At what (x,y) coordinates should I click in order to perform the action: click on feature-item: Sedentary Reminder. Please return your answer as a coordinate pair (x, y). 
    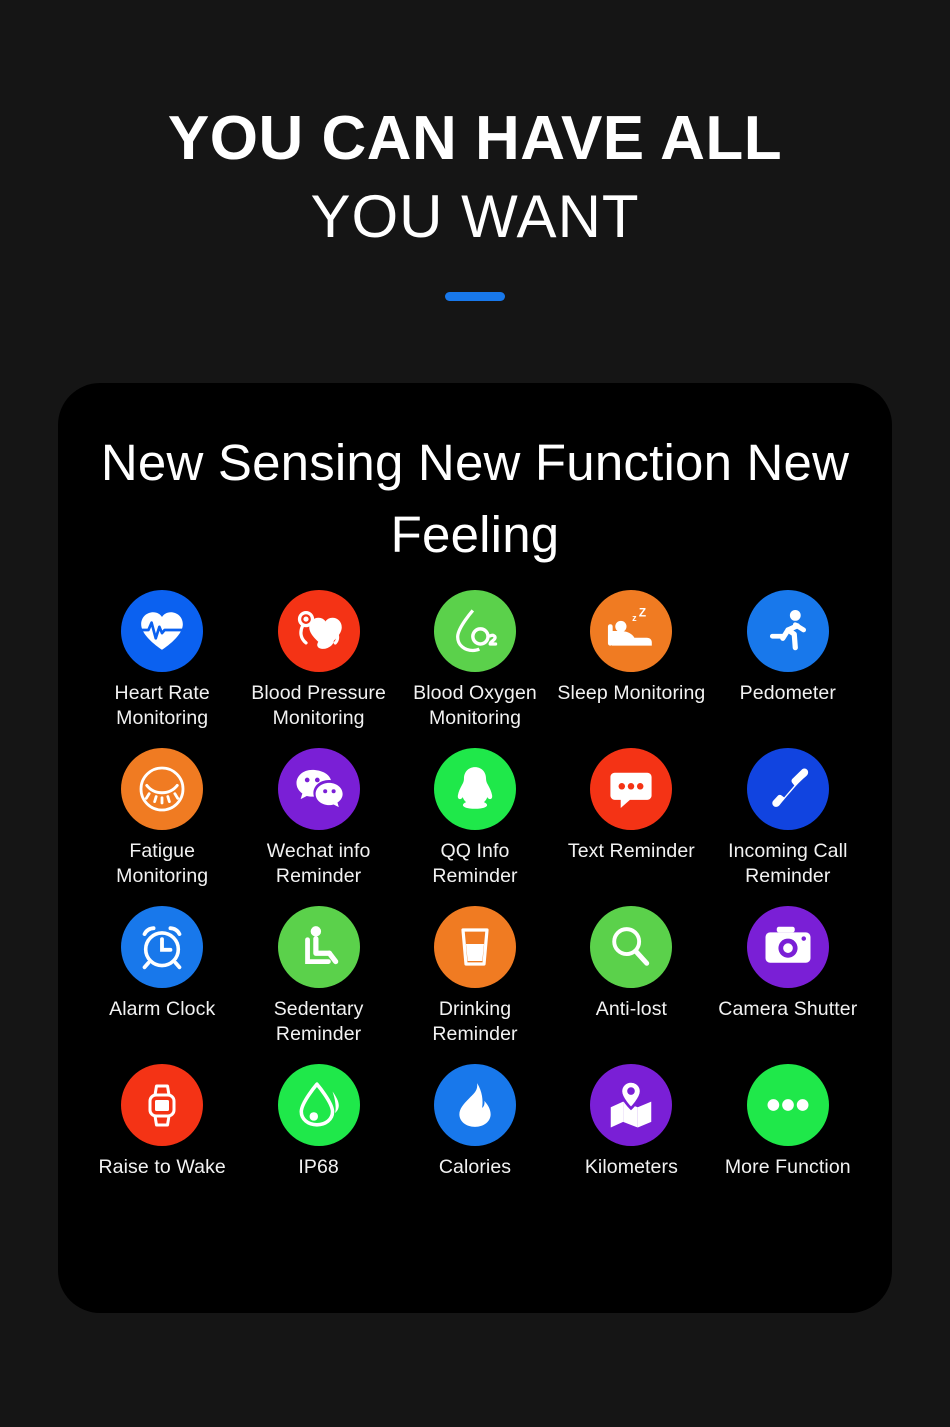
    Looking at the image, I should click on (318, 984).